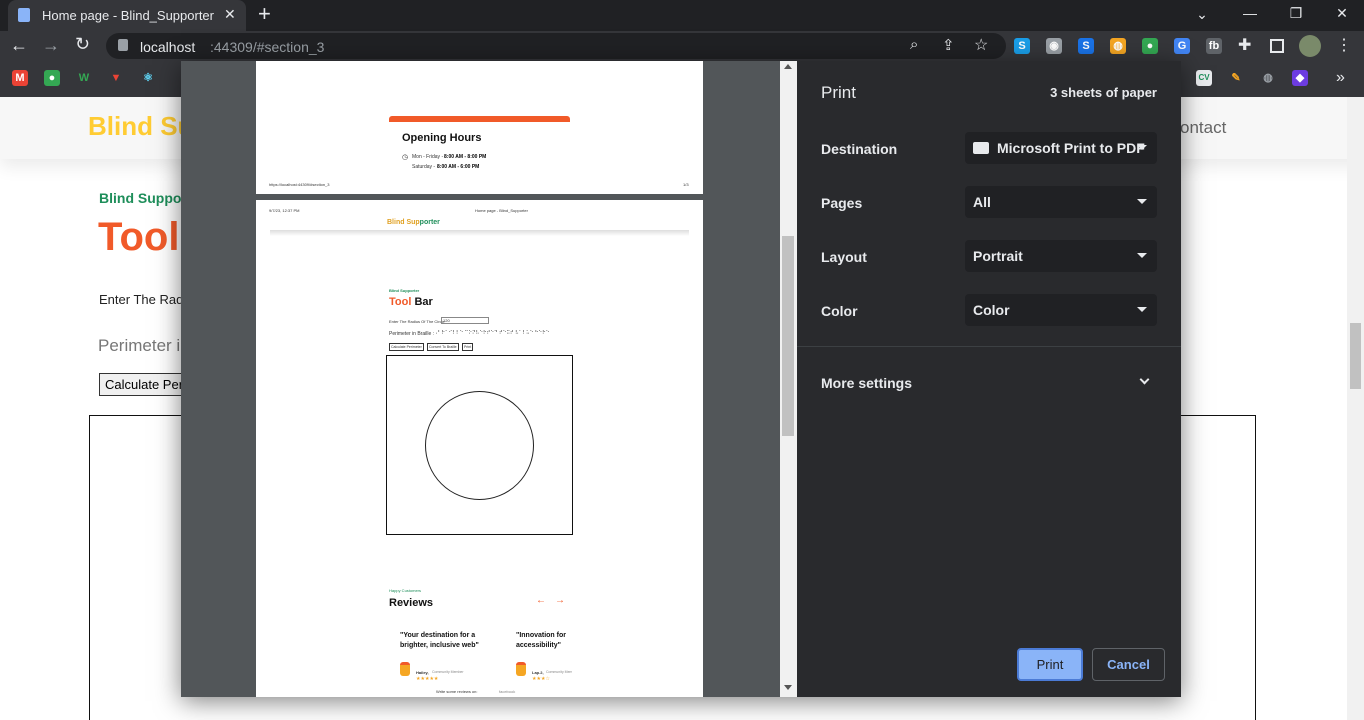 Image resolution: width=1364 pixels, height=720 pixels. What do you see at coordinates (465, 320) in the screenshot?
I see `page2-radius-input: 120` at bounding box center [465, 320].